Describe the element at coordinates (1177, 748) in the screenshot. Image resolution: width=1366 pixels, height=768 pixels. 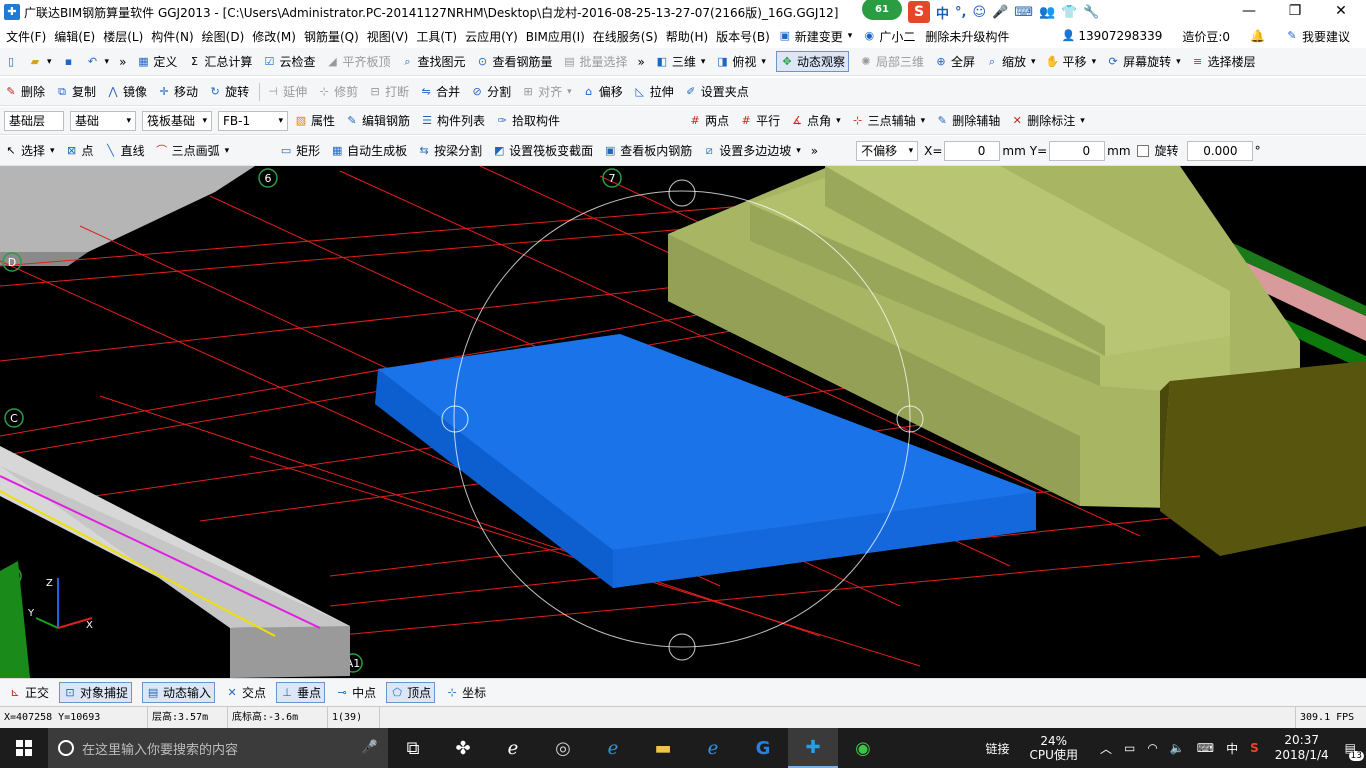
I see `volume-icon: 🔈` at that location.